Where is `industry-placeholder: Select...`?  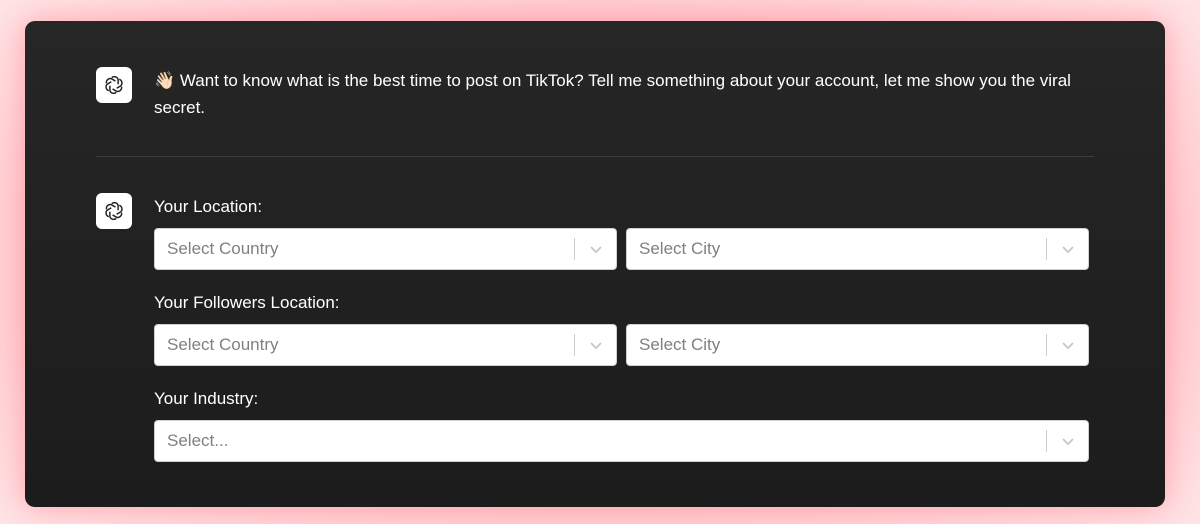 industry-placeholder: Select... is located at coordinates (198, 440).